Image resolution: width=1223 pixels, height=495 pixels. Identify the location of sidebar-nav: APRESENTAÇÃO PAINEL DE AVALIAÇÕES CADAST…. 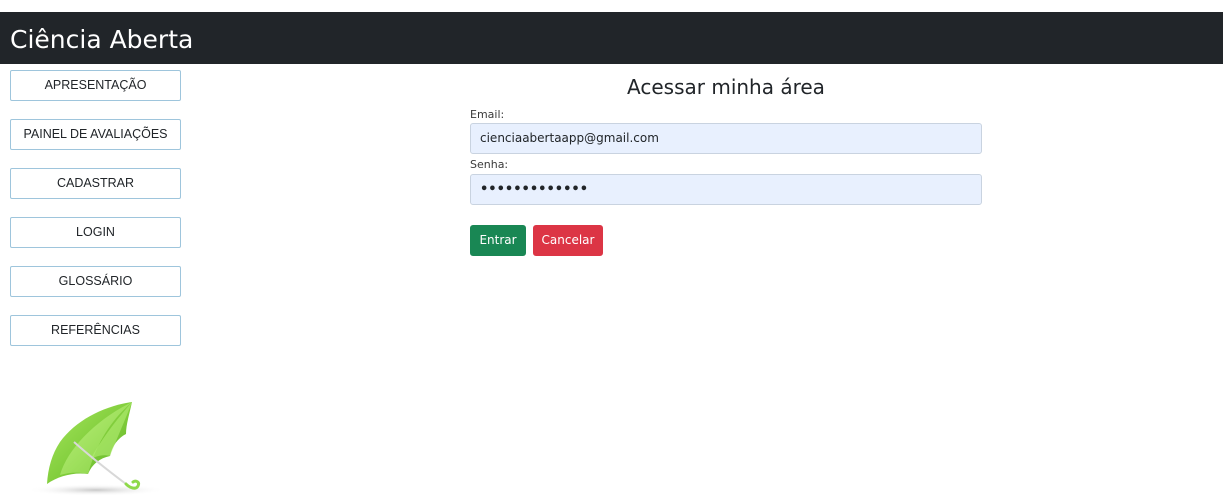
(95, 217).